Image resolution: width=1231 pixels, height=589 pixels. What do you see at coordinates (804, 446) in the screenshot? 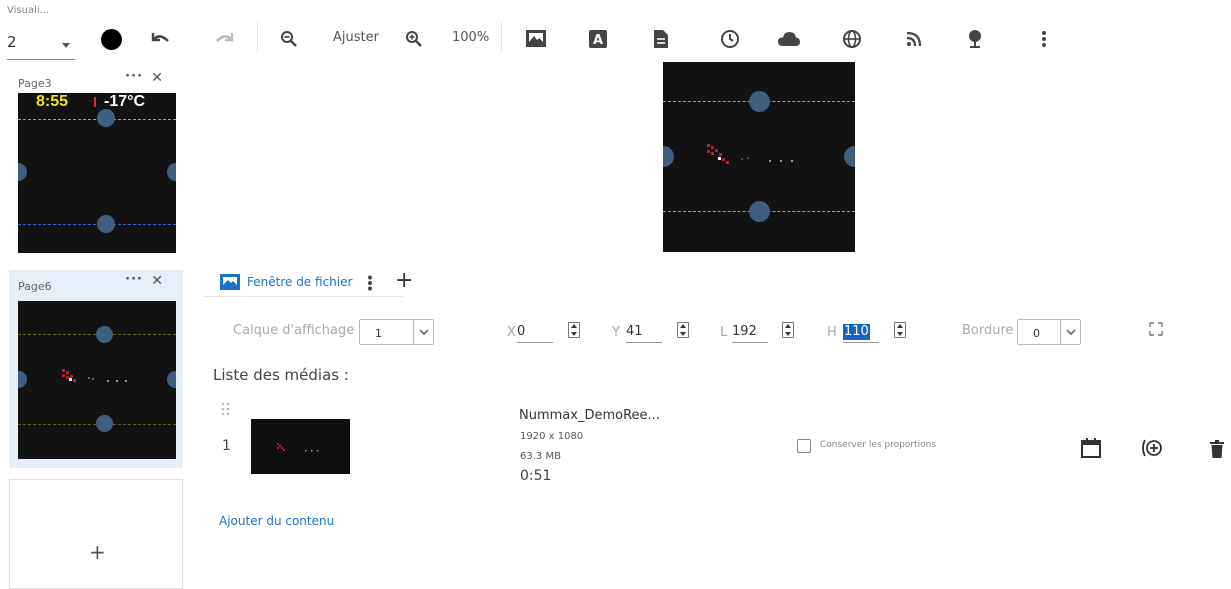
I see `keep-ratio-checkbox` at bounding box center [804, 446].